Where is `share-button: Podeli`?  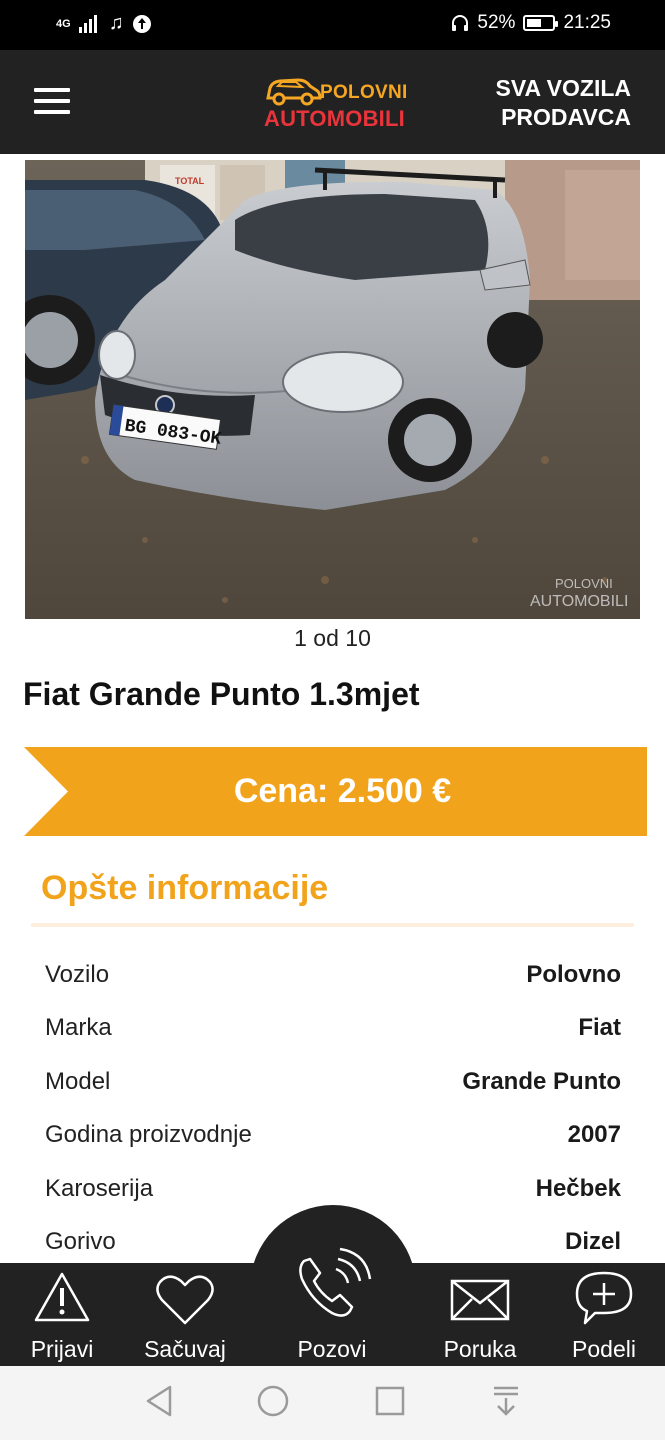 share-button: Podeli is located at coordinates (604, 1314).